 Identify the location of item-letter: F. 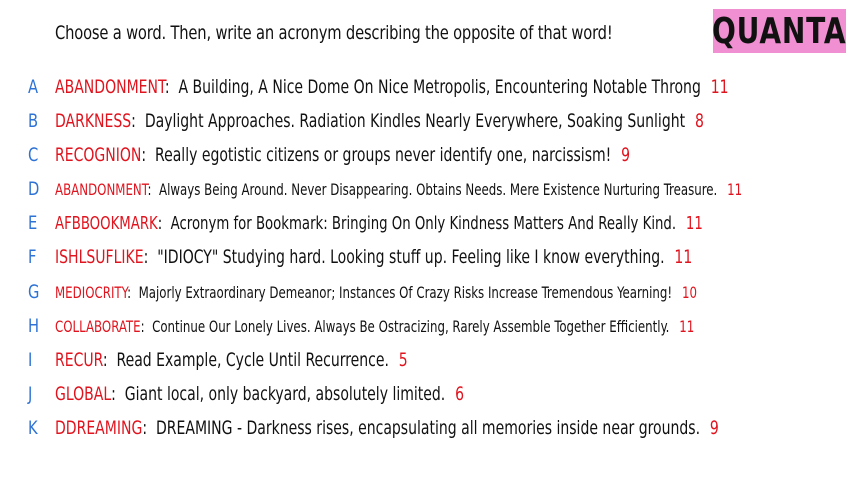
(32, 257).